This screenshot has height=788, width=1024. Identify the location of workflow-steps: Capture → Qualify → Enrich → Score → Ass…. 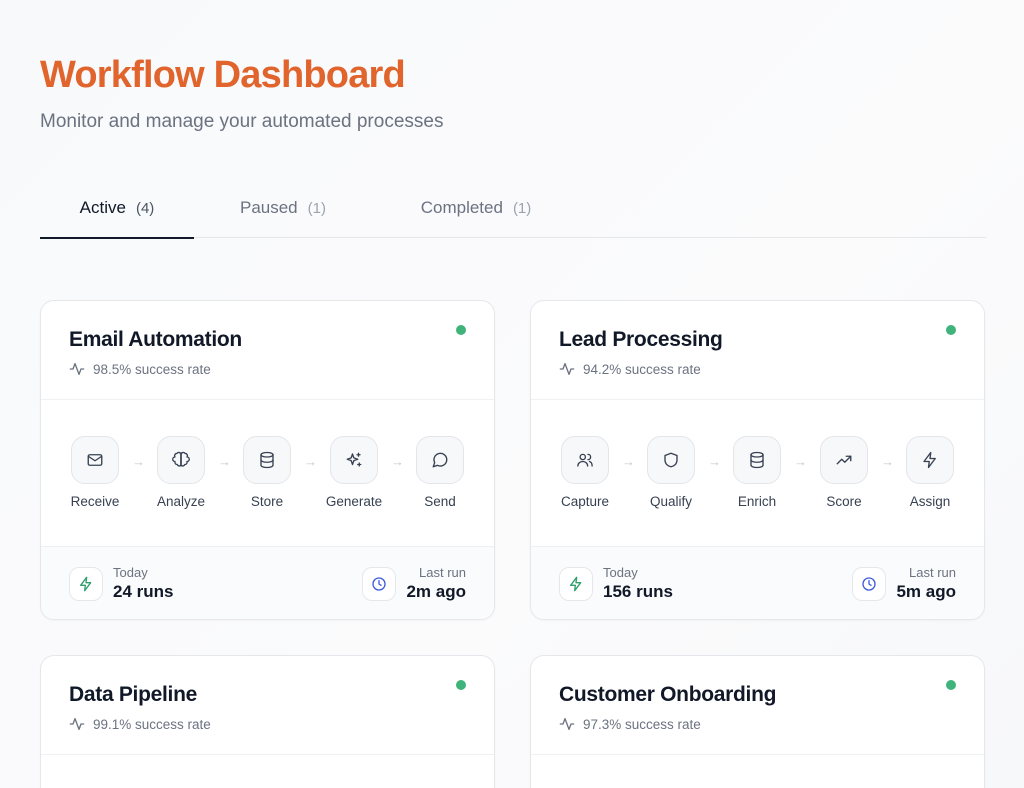
(757, 473).